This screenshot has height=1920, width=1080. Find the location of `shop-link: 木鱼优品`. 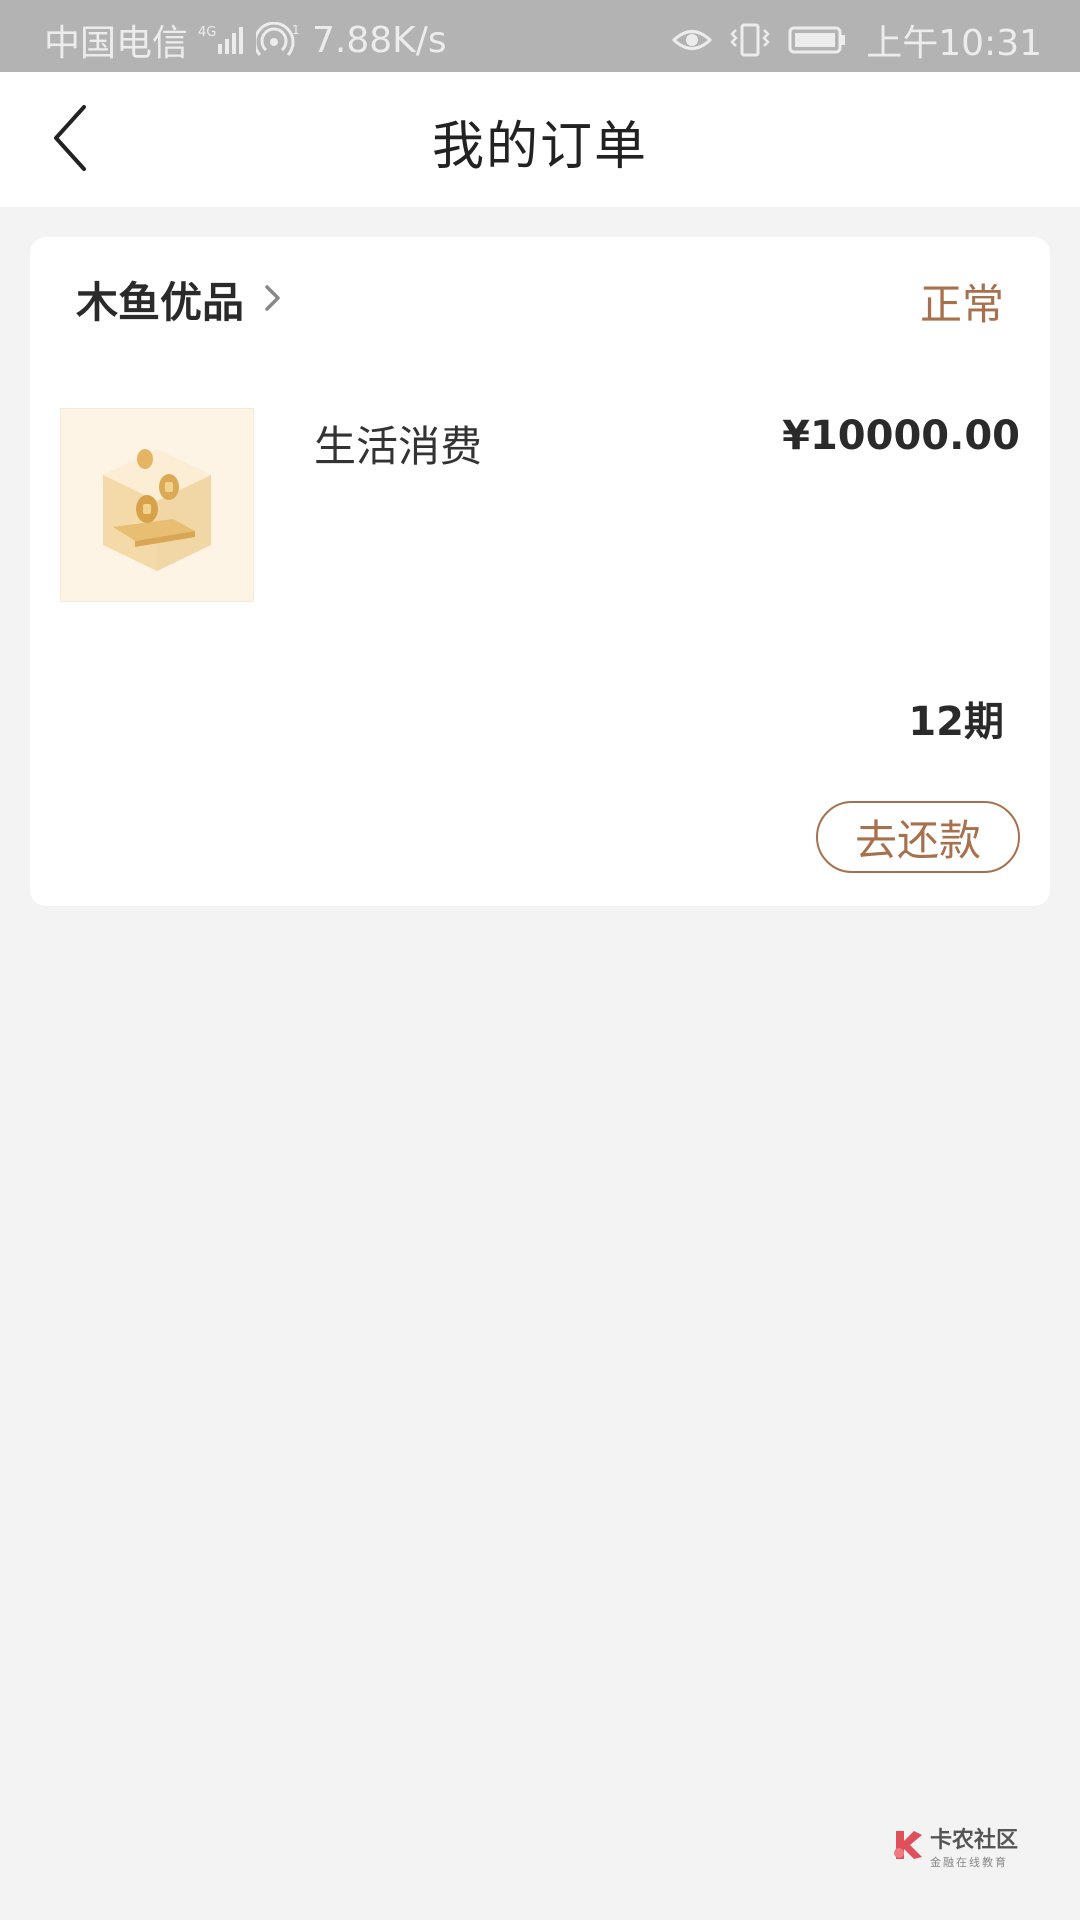

shop-link: 木鱼优品 is located at coordinates (179, 299).